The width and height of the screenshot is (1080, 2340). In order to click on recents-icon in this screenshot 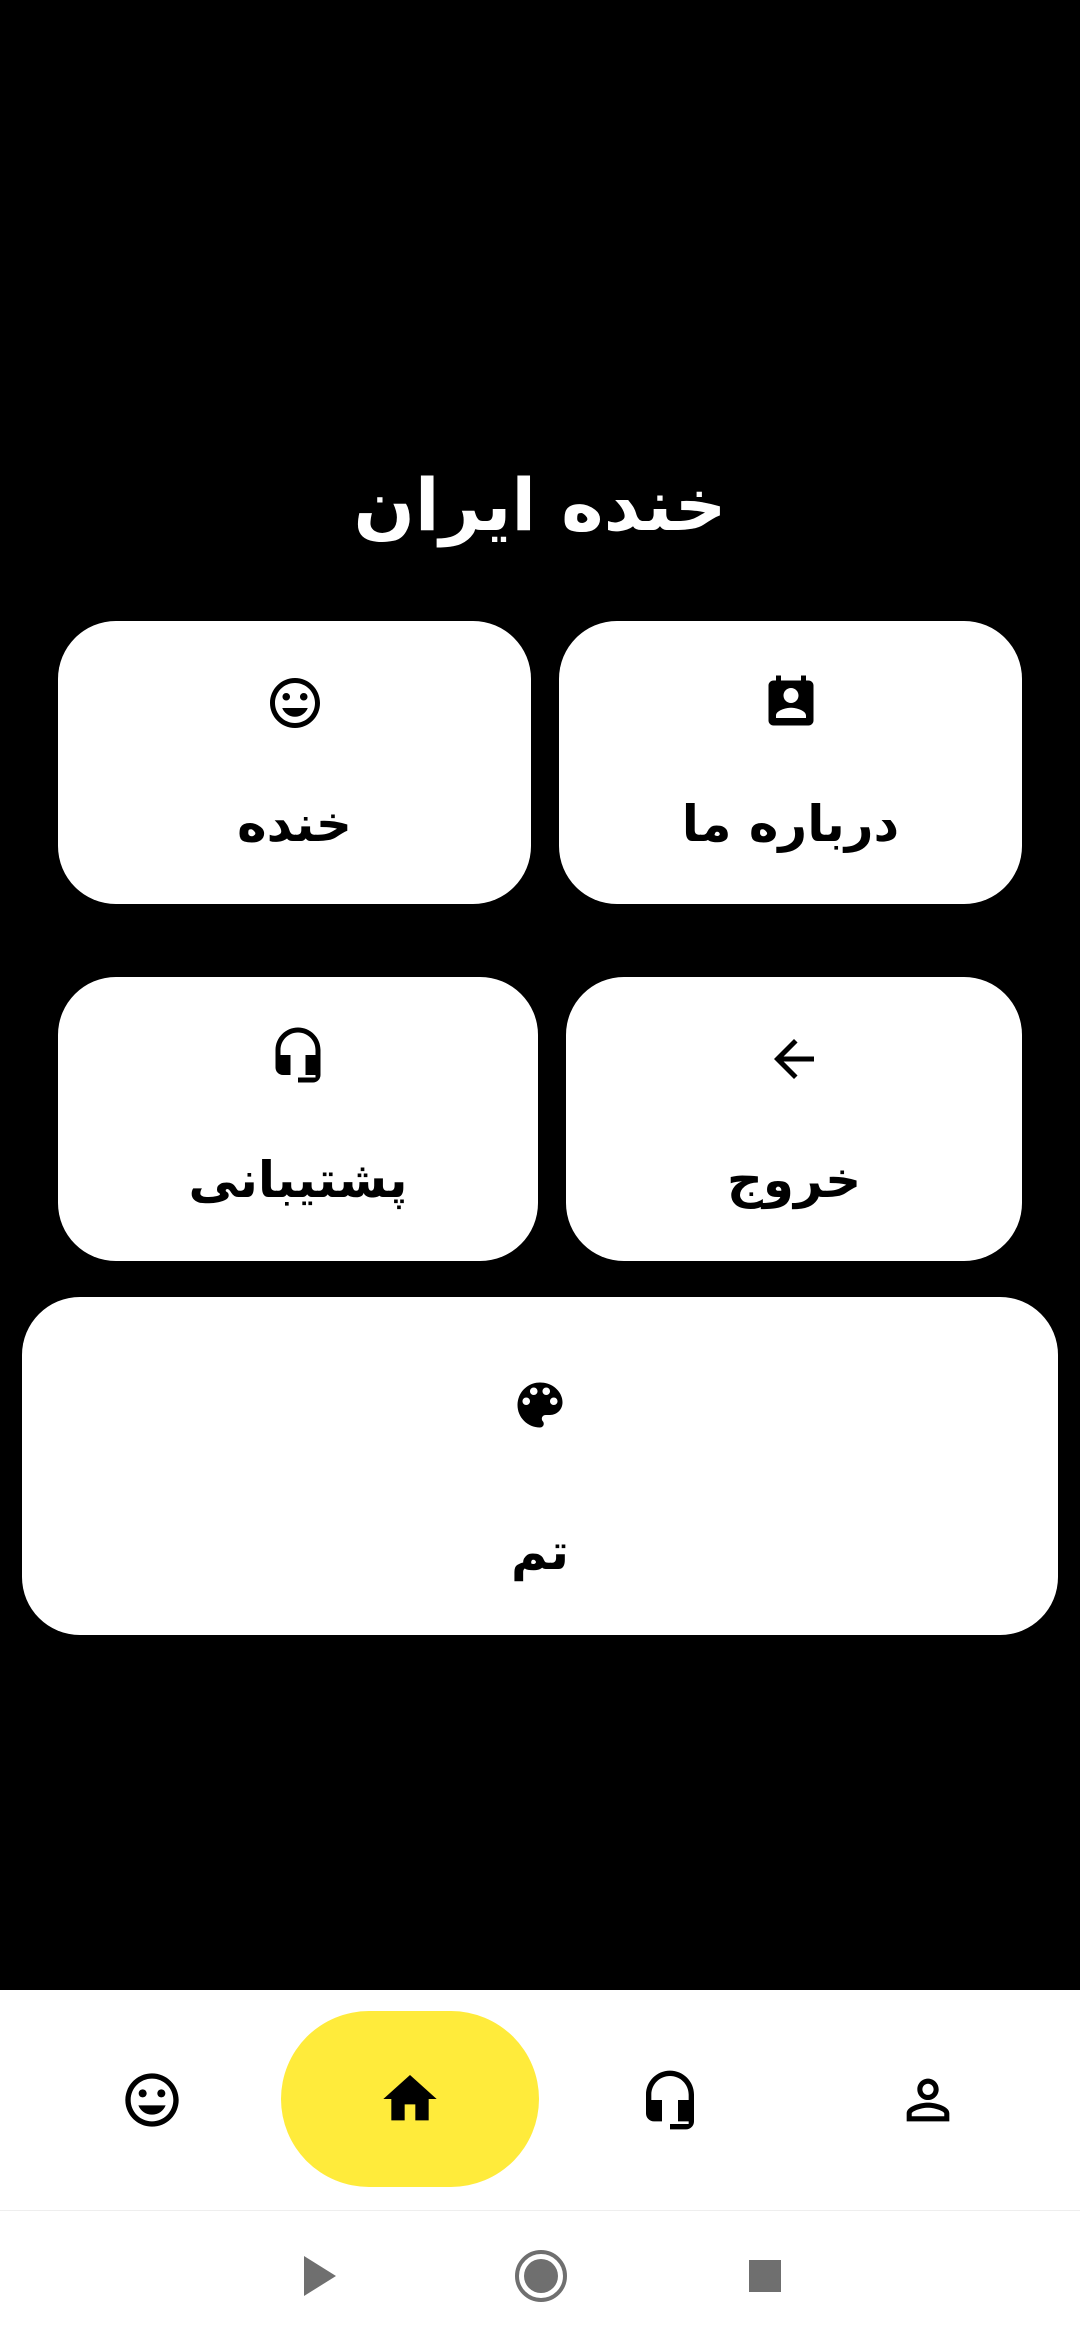, I will do `click(765, 2276)`.